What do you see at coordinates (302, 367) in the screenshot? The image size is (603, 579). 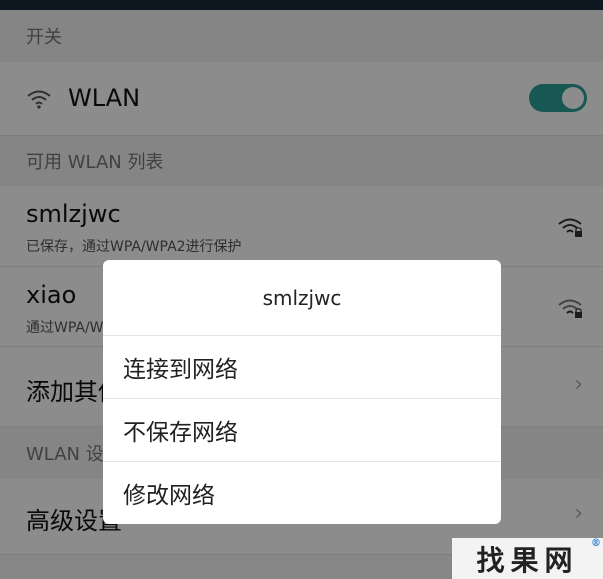 I see `connect-network-option: 连接到网络` at bounding box center [302, 367].